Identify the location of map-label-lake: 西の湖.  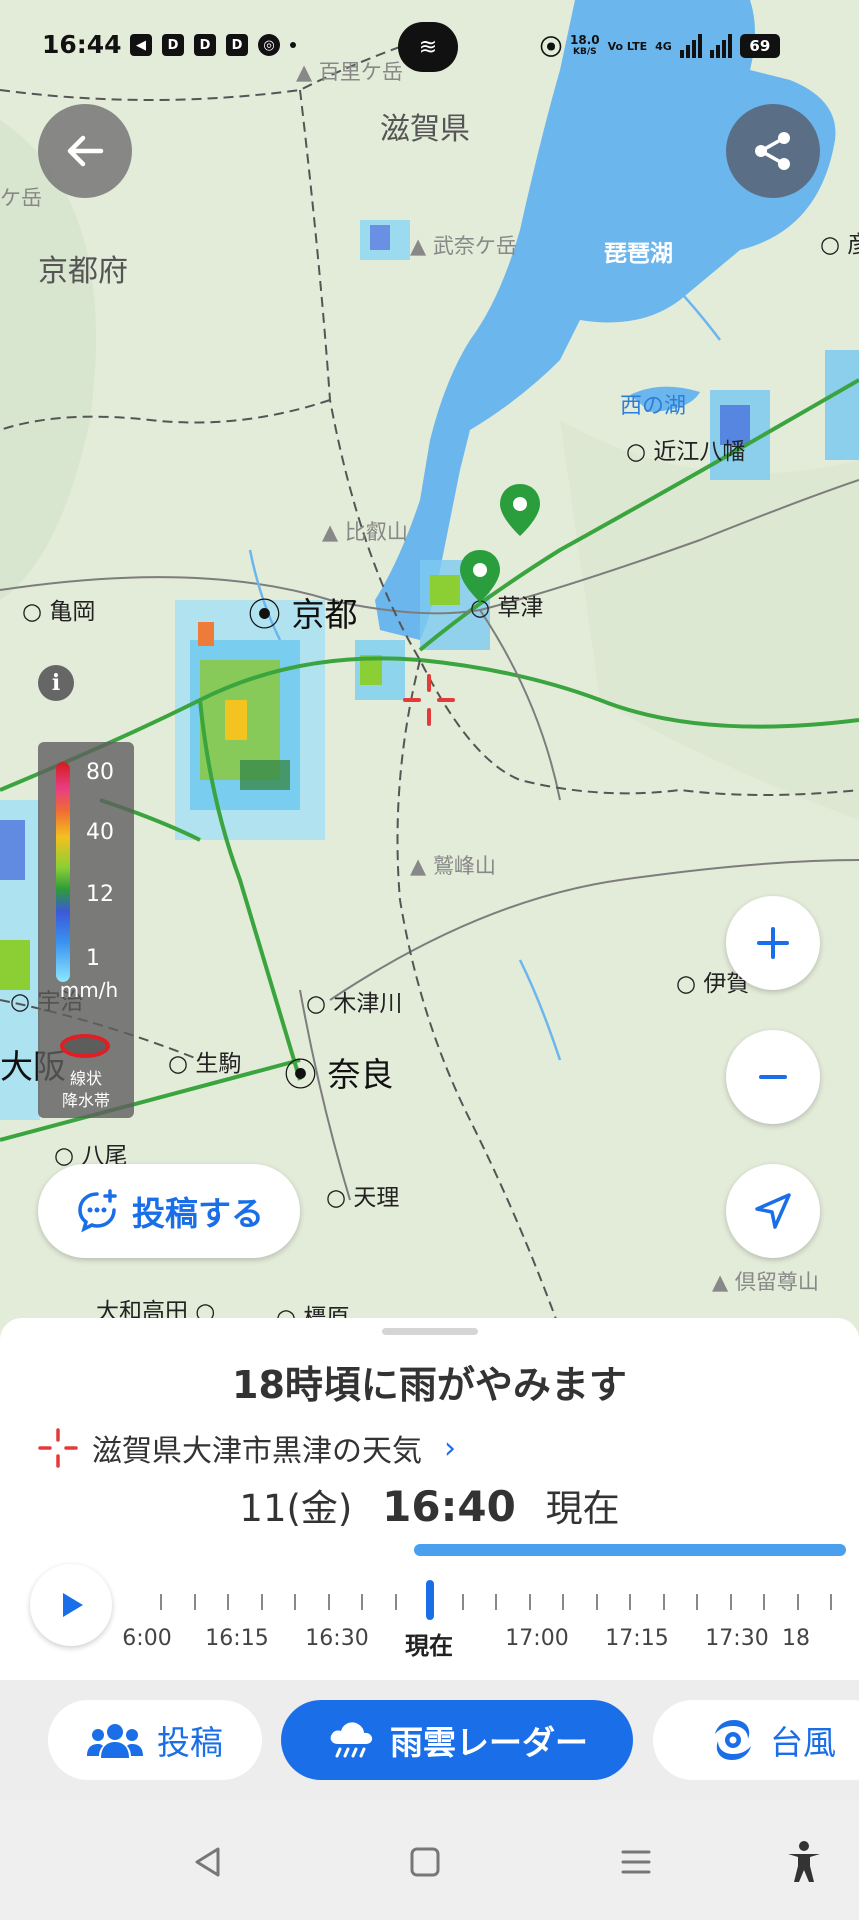
(653, 406).